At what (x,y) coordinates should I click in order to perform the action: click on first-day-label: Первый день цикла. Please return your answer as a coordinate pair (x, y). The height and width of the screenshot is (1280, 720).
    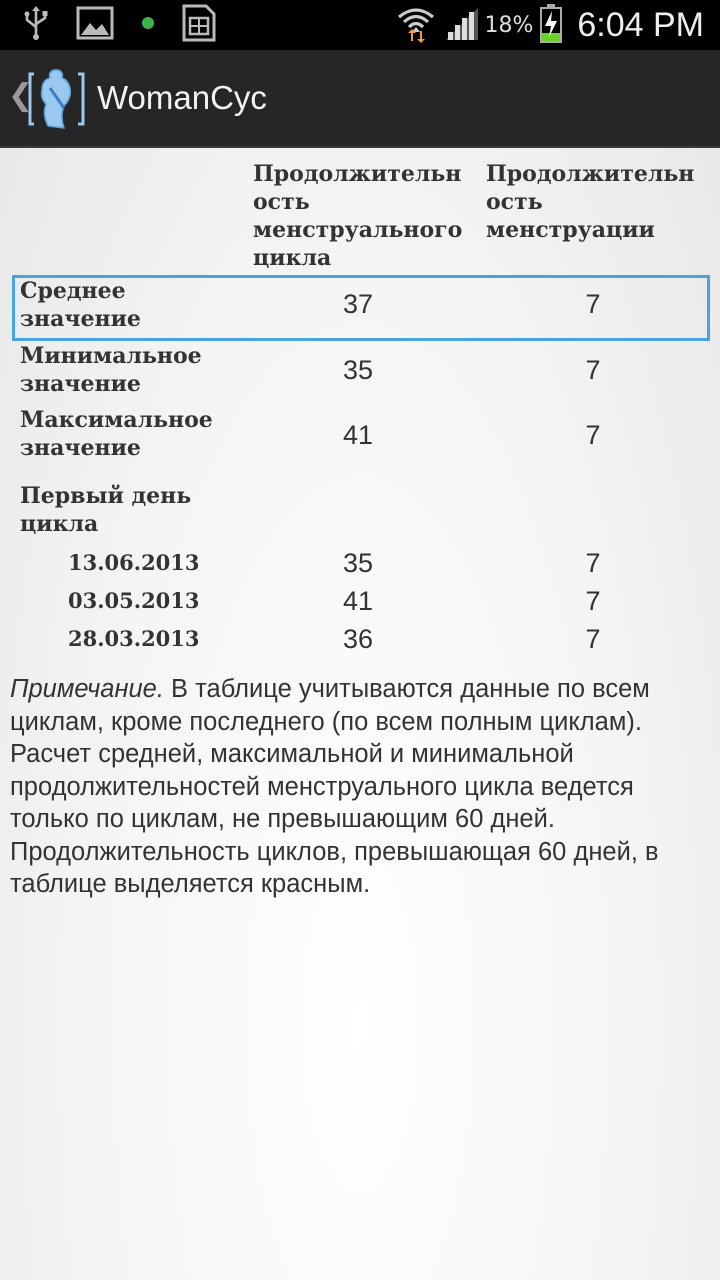
    Looking at the image, I should click on (106, 510).